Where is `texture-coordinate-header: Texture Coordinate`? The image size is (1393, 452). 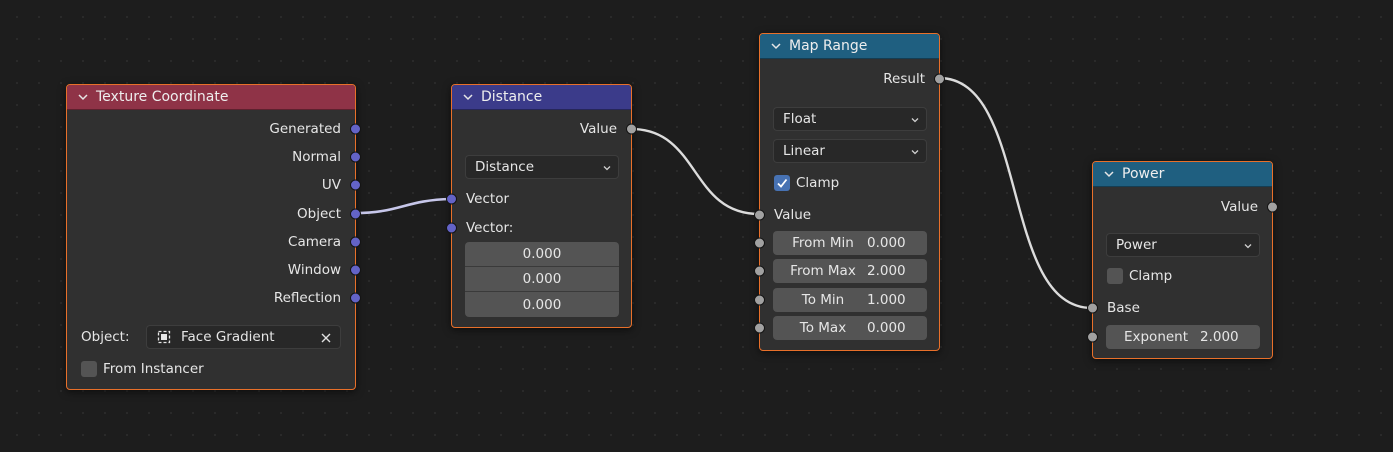
texture-coordinate-header: Texture Coordinate is located at coordinates (211, 97).